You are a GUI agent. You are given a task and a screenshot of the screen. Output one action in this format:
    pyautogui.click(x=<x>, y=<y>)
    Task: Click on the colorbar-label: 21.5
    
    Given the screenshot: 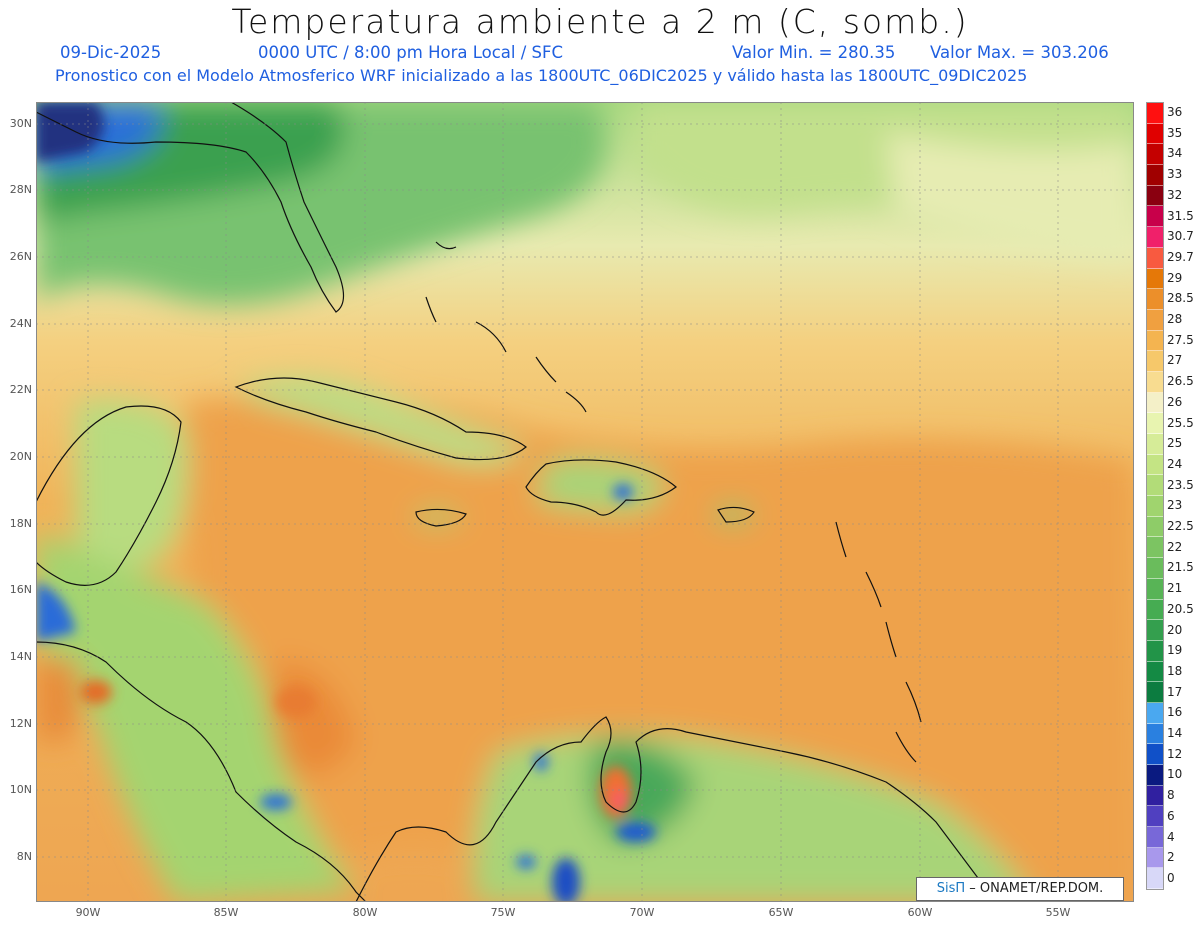 What is the action you would take?
    pyautogui.click(x=1180, y=567)
    